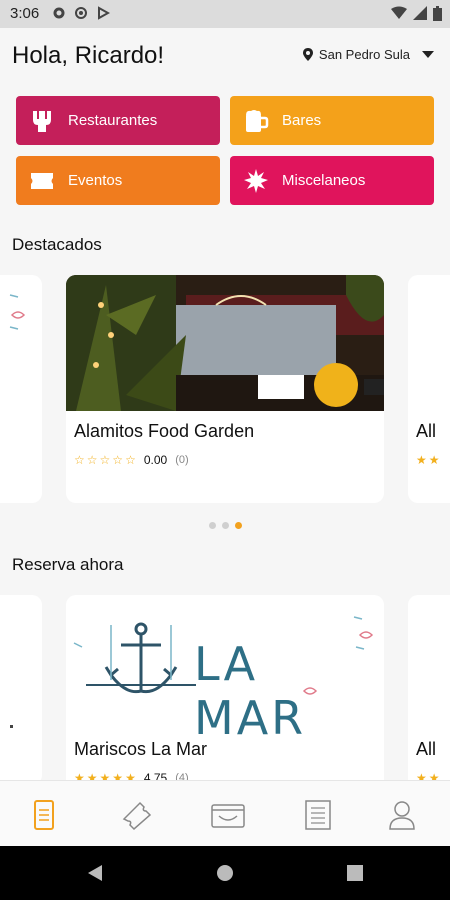 This screenshot has height=900, width=450. I want to click on featured-card-name: Alamitos Food Garden, so click(164, 431).